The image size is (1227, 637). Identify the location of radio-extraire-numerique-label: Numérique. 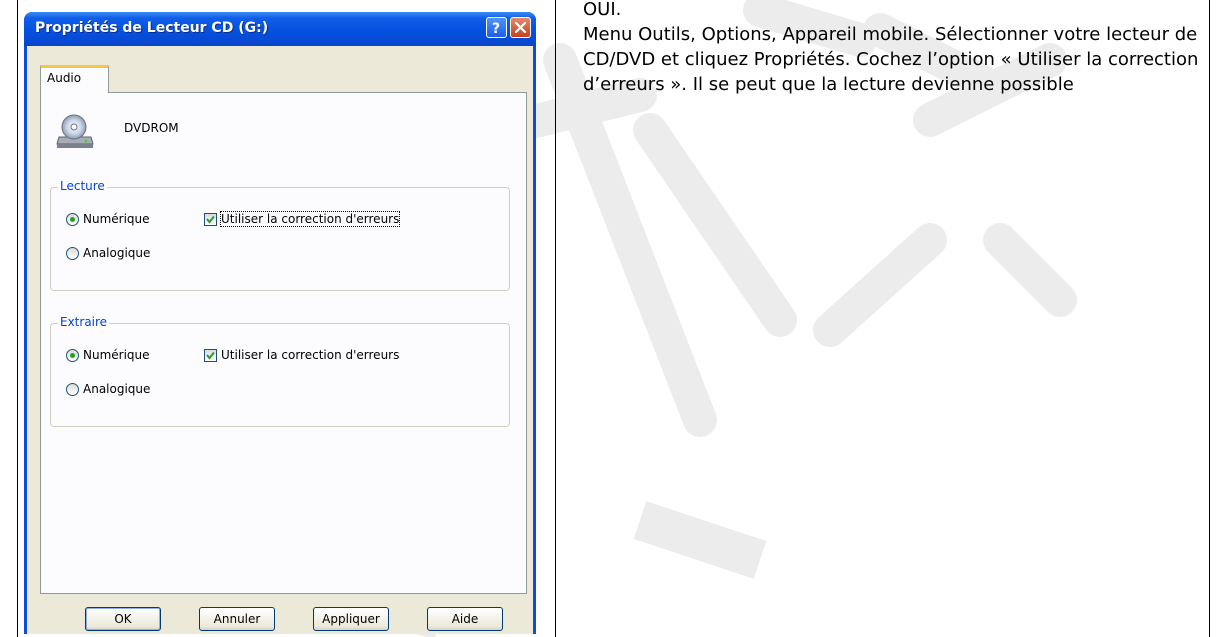
(116, 355).